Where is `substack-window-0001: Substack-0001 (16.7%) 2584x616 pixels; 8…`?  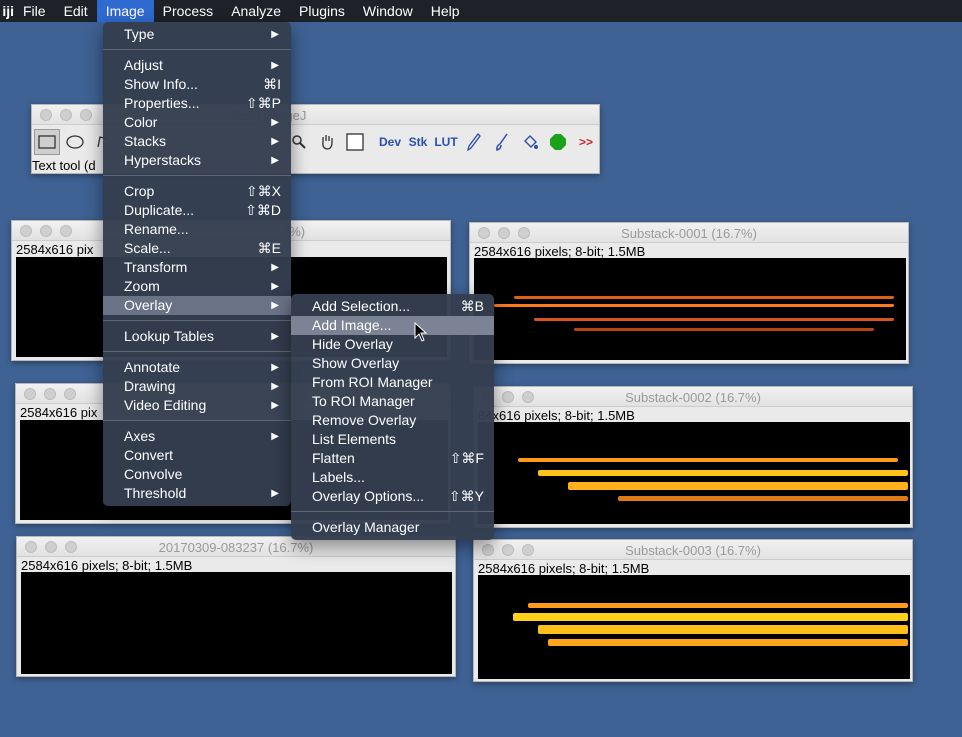
substack-window-0001: Substack-0001 (16.7%) 2584x616 pixels; 8… is located at coordinates (689, 293).